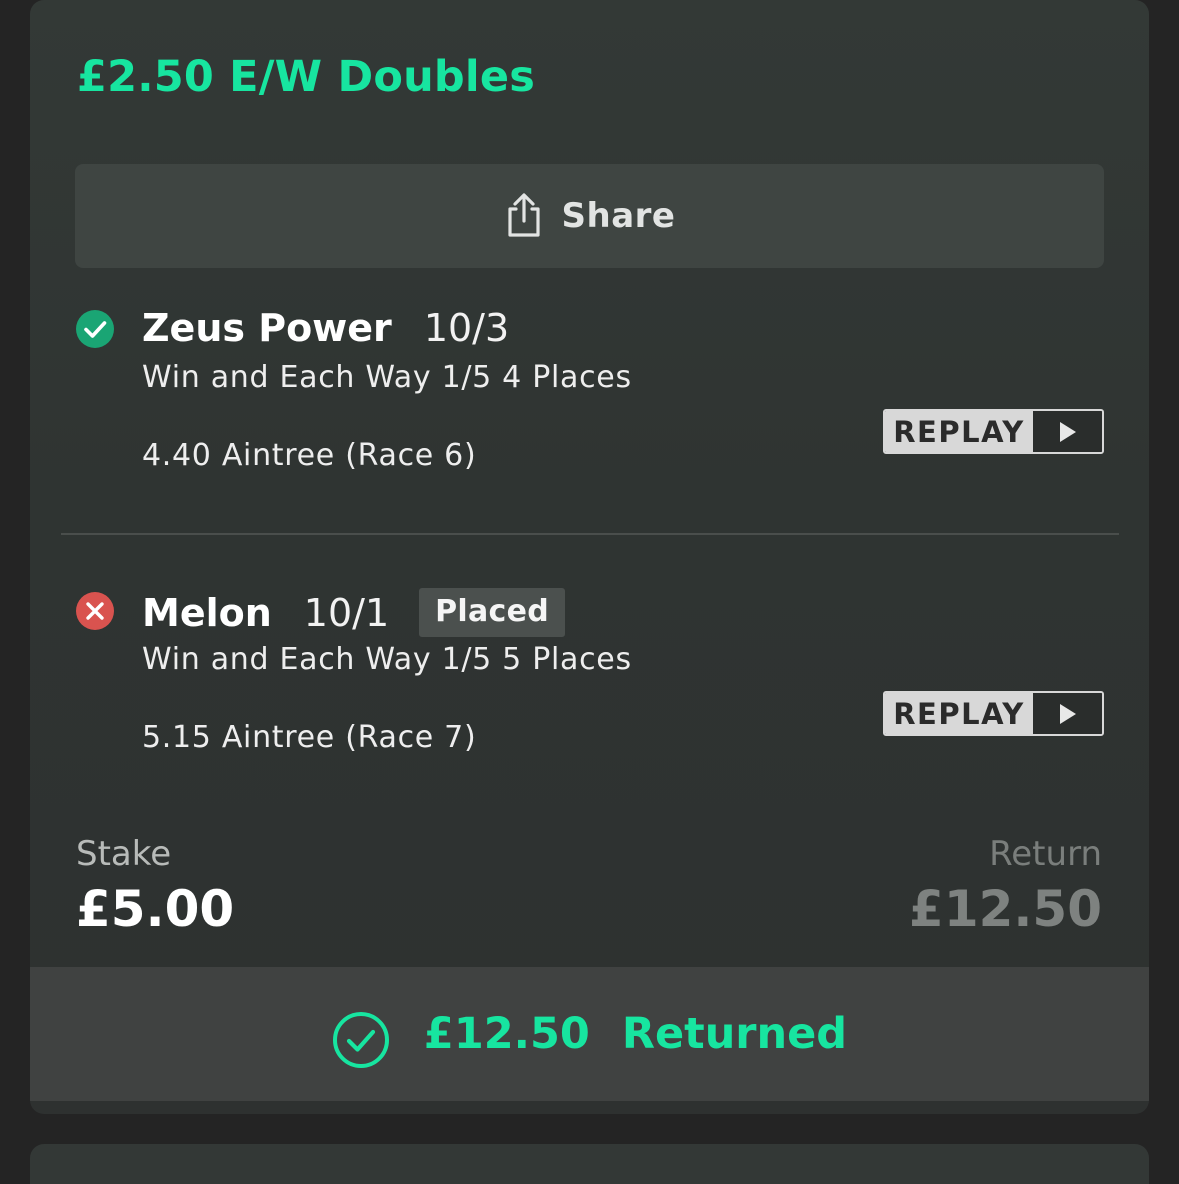 The height and width of the screenshot is (1184, 1179). Describe the element at coordinates (124, 854) in the screenshot. I see `stake-label: Stake` at that location.